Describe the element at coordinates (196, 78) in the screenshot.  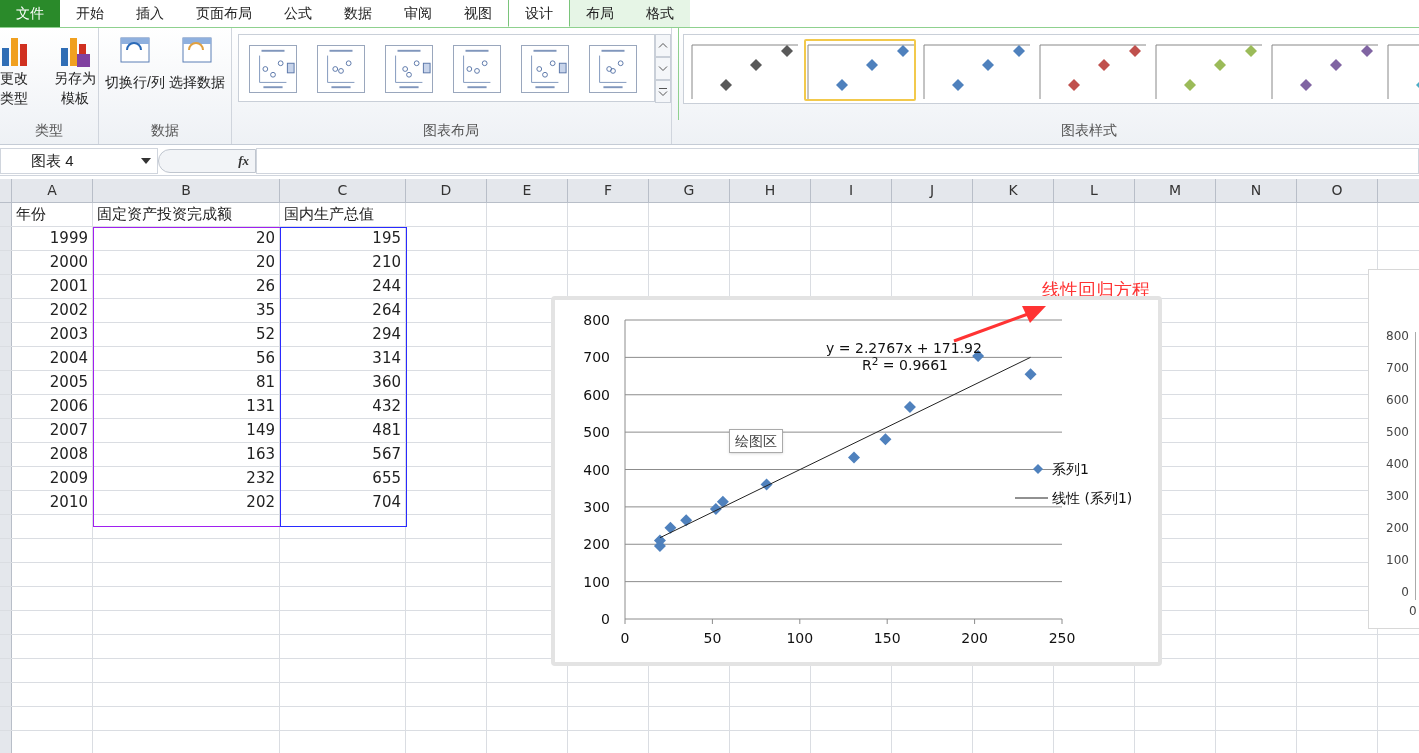
I see `ribbon-button: 选择数据` at that location.